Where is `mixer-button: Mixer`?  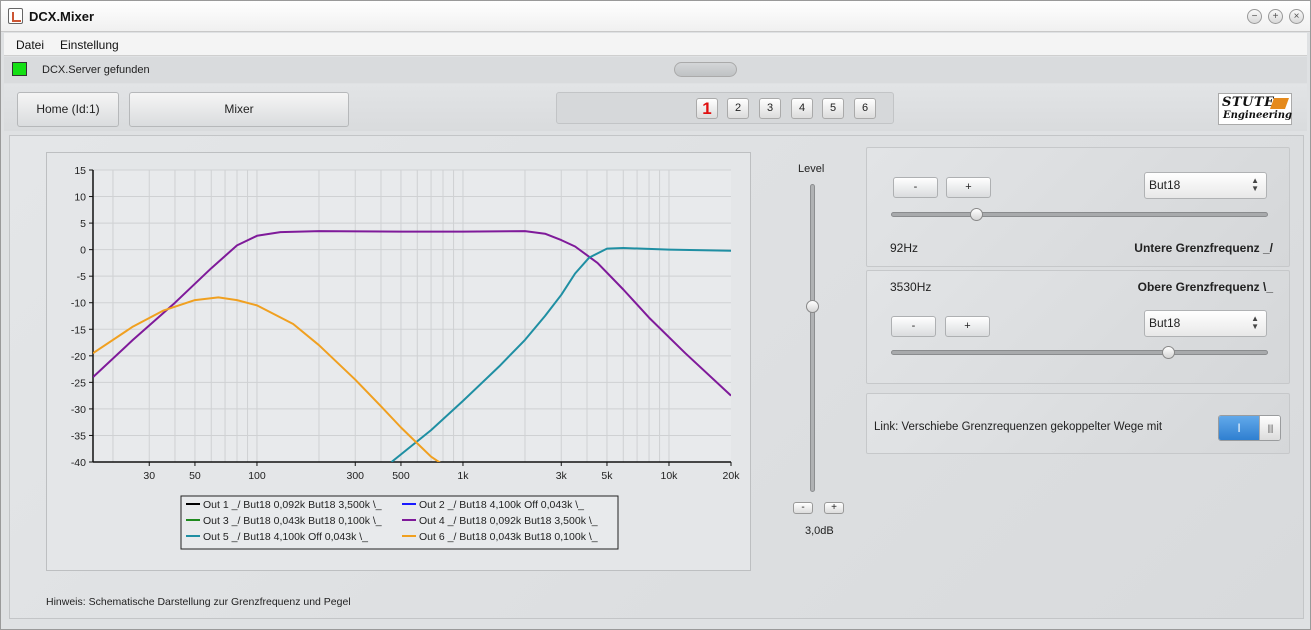
mixer-button: Mixer is located at coordinates (239, 109).